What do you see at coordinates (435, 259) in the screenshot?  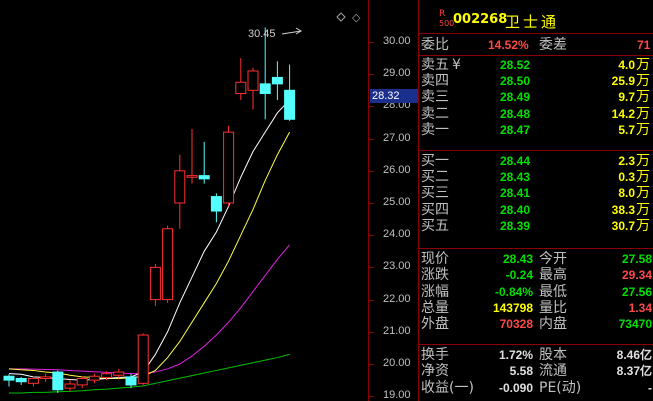 I see `stat-label: 现价` at bounding box center [435, 259].